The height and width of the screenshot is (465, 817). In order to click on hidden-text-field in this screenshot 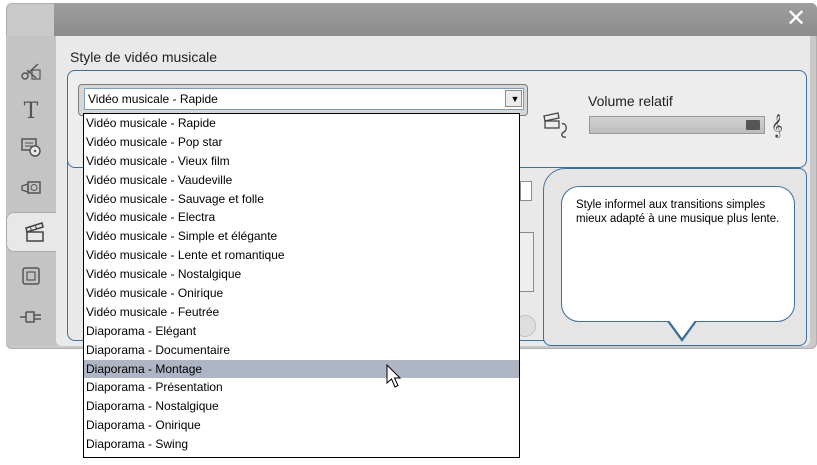, I will do `click(526, 191)`.